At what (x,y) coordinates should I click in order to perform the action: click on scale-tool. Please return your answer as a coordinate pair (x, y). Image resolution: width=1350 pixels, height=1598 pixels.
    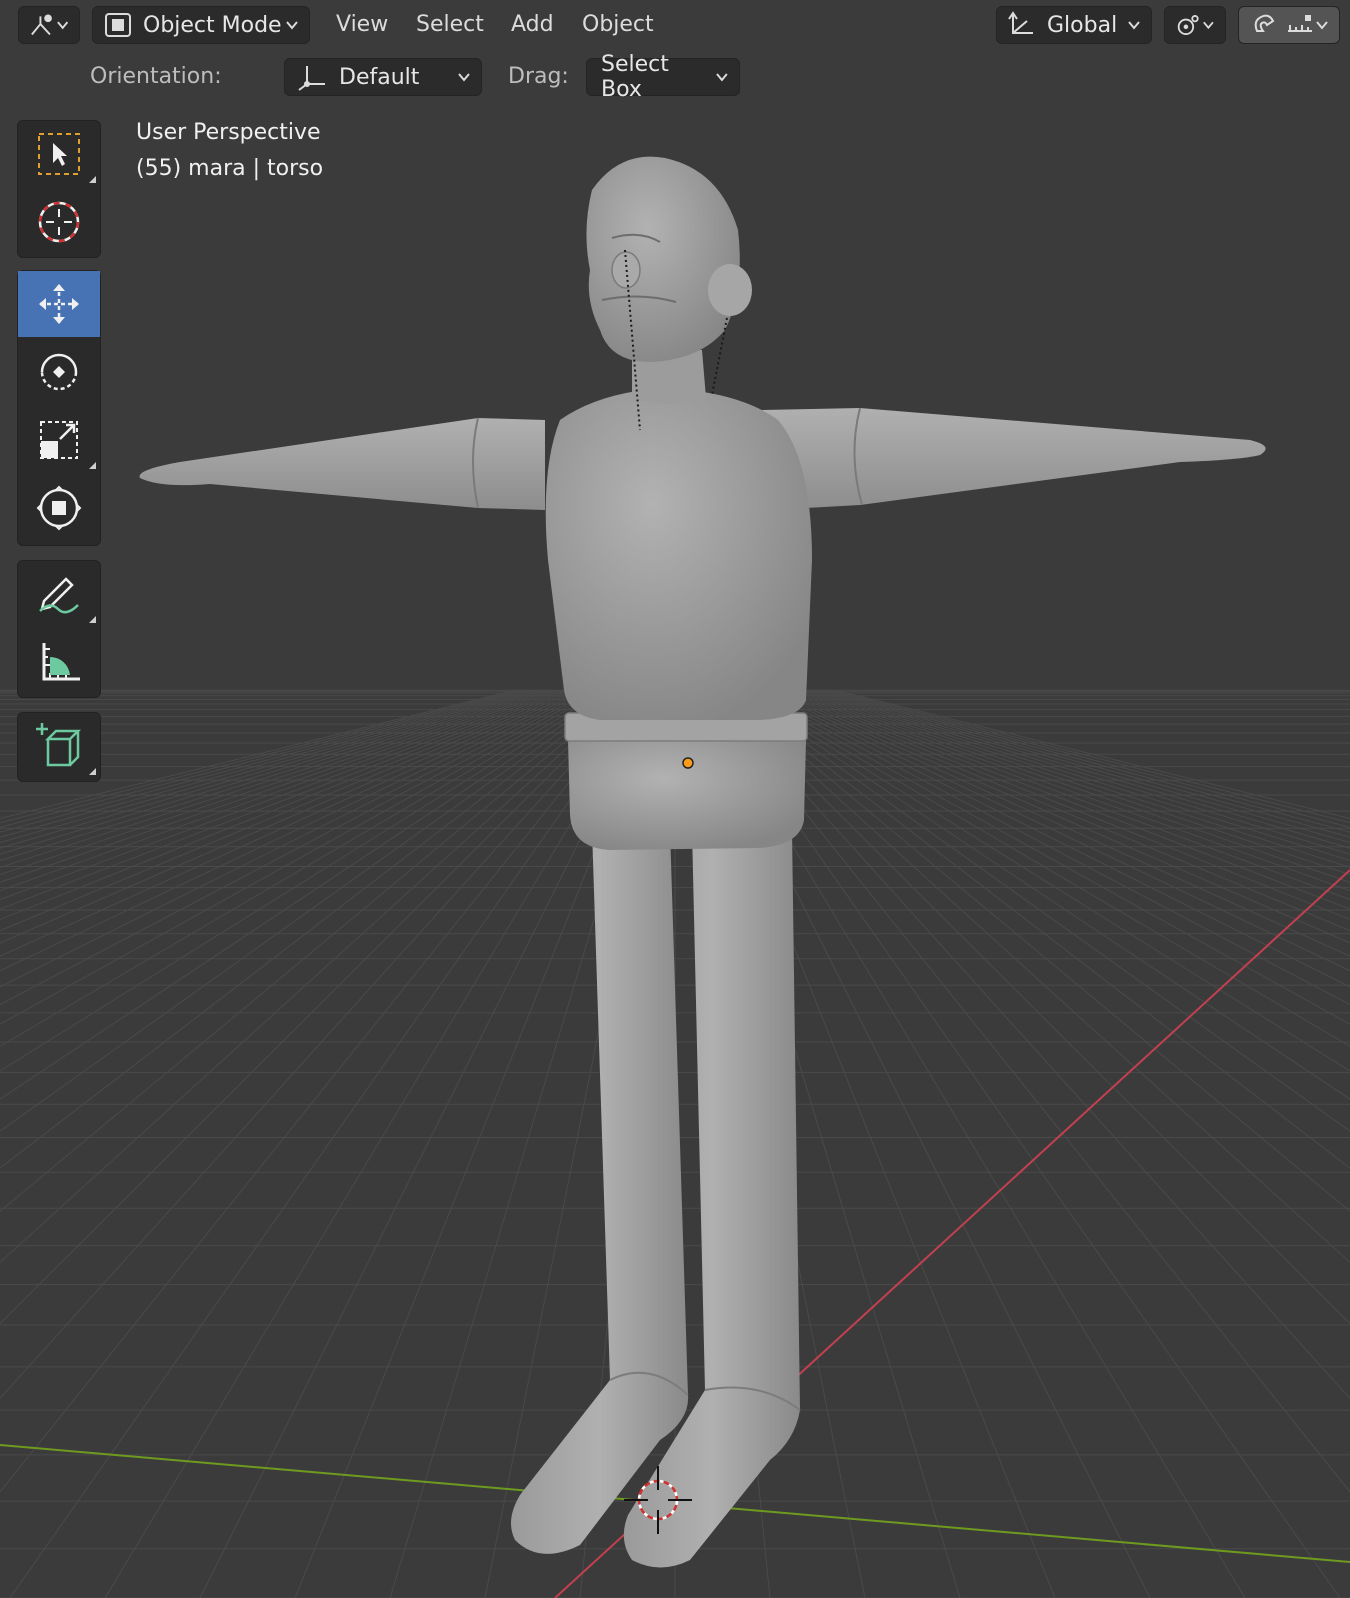
    Looking at the image, I should click on (59, 440).